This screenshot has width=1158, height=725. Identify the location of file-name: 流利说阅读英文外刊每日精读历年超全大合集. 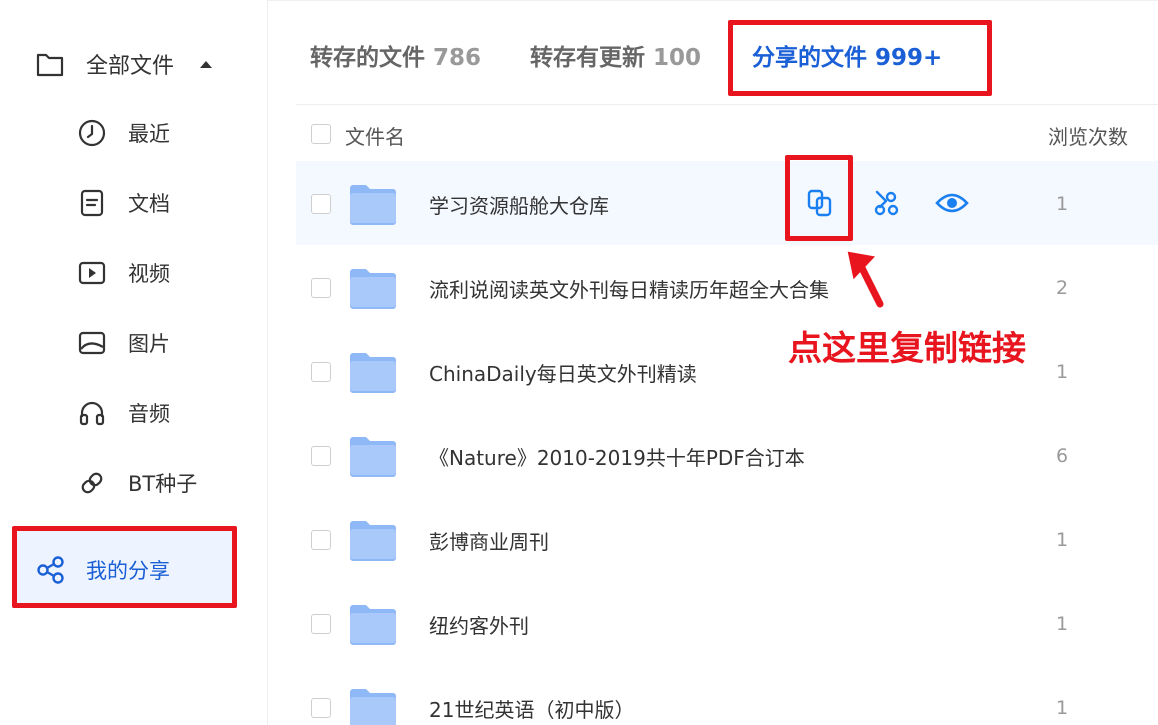
(629, 288).